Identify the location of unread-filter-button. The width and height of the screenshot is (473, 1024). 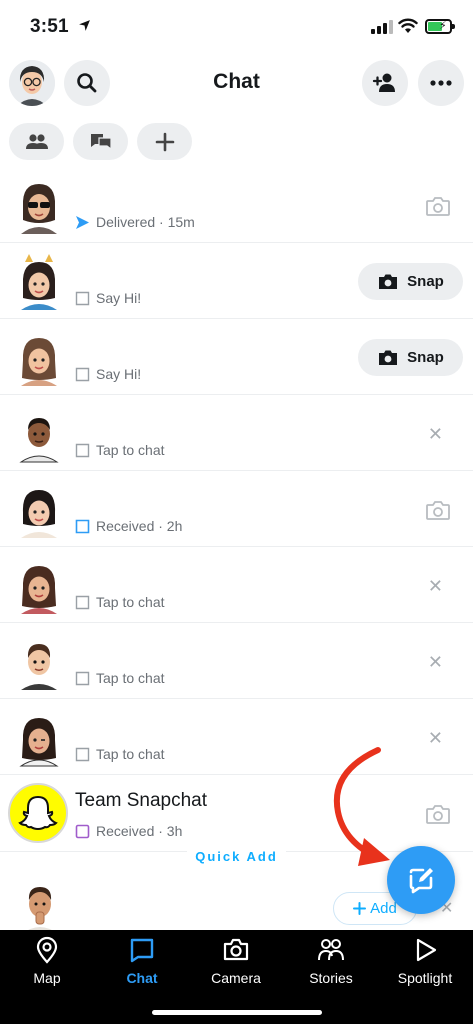
(100, 141).